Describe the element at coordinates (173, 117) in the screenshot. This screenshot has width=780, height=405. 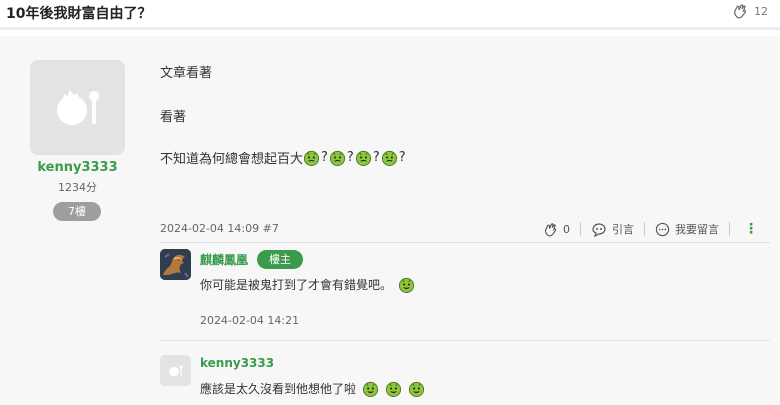
I see `post-line-2: 看著` at that location.